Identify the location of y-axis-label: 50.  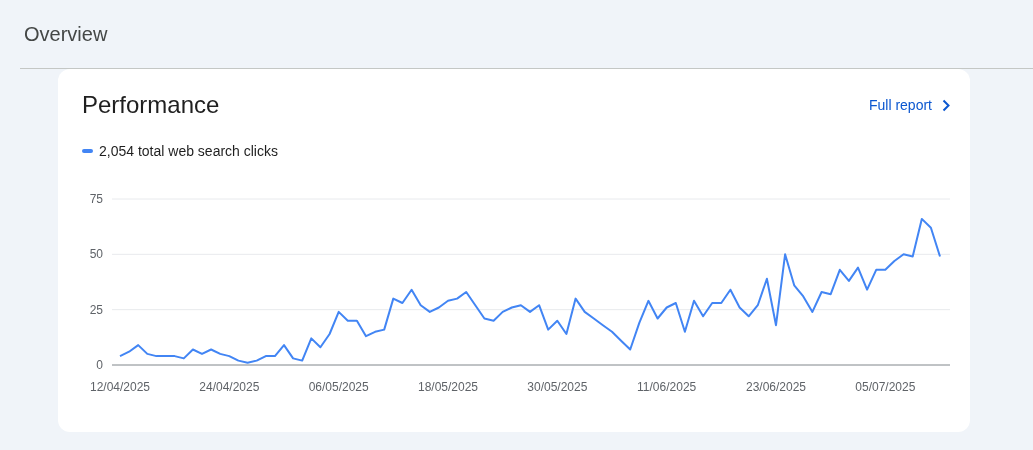
(96, 254).